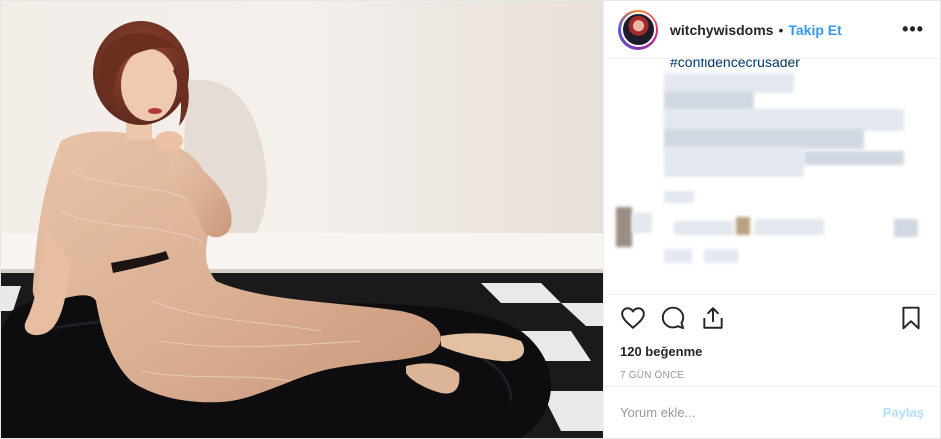  What do you see at coordinates (903, 412) in the screenshot?
I see `post-comment-button: Paylaş` at bounding box center [903, 412].